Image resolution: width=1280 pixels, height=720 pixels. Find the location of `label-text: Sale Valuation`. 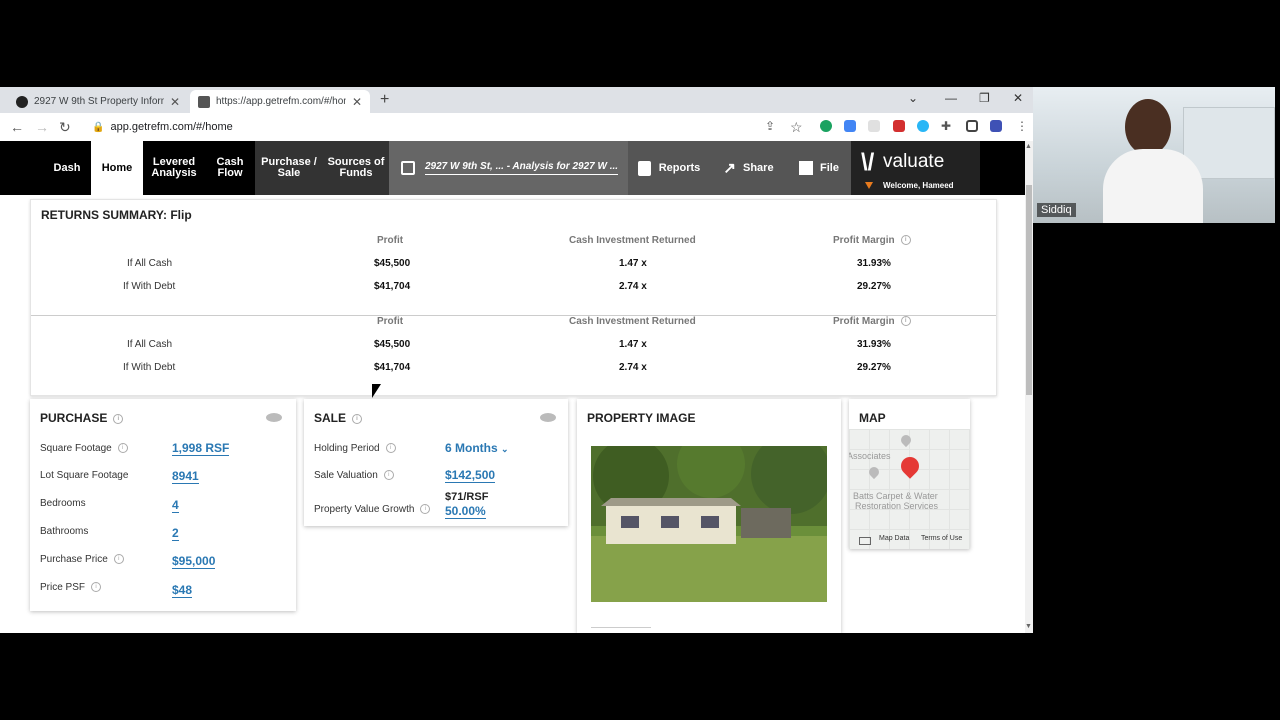

label-text: Sale Valuation is located at coordinates (346, 475).